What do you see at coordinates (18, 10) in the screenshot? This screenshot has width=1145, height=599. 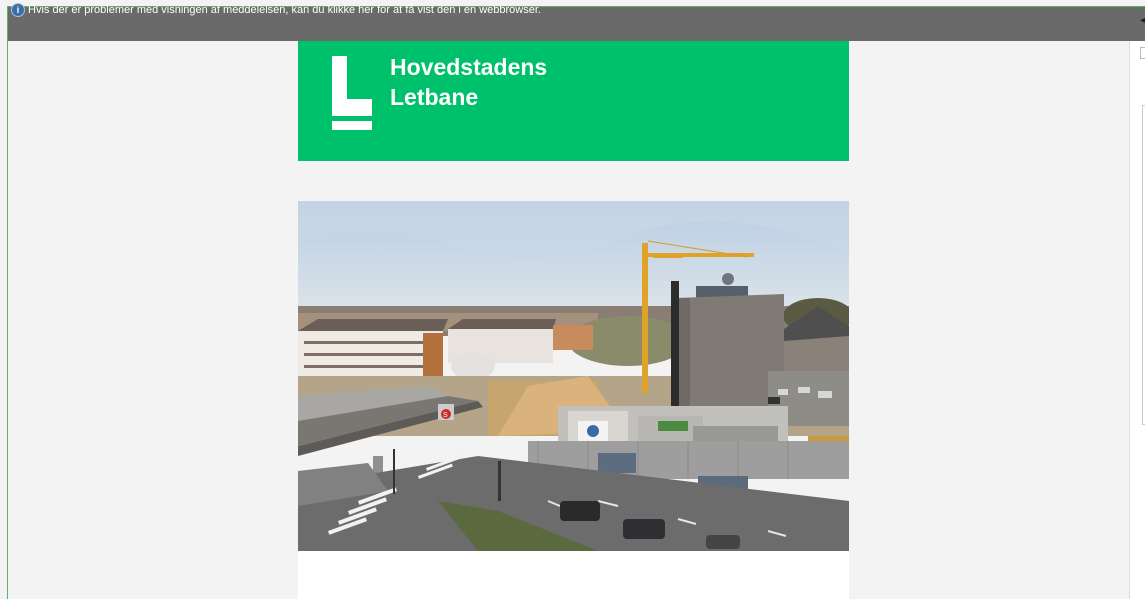 I see `info-icon: i` at bounding box center [18, 10].